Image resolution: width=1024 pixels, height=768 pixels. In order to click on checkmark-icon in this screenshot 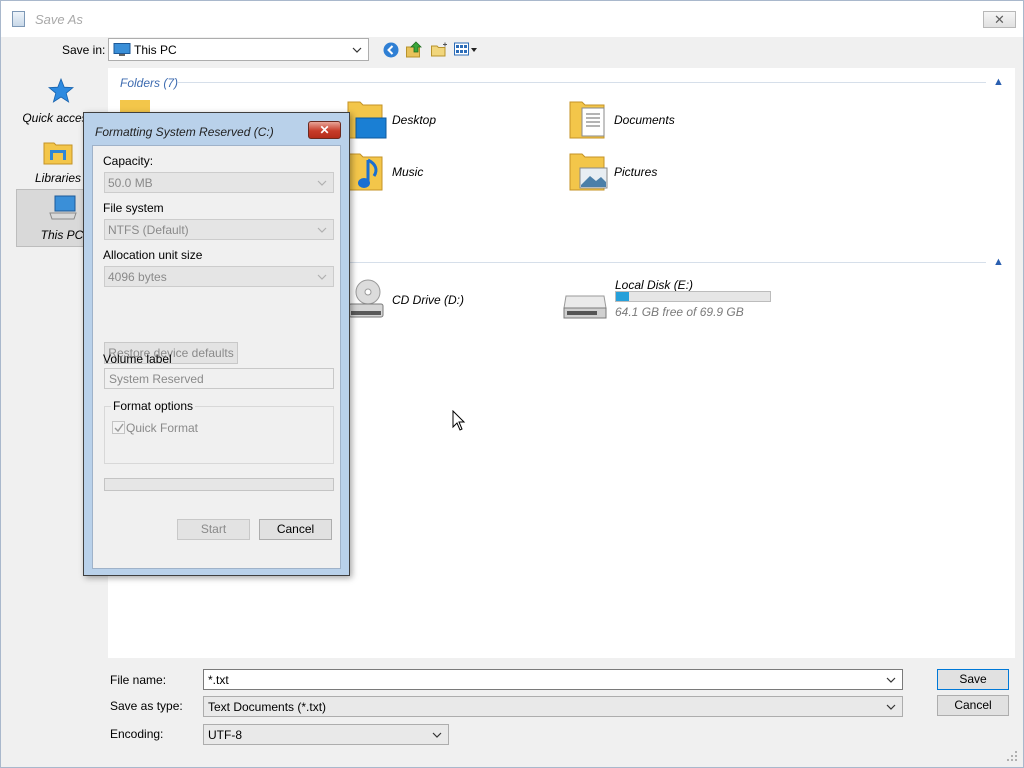, I will do `click(119, 428)`.